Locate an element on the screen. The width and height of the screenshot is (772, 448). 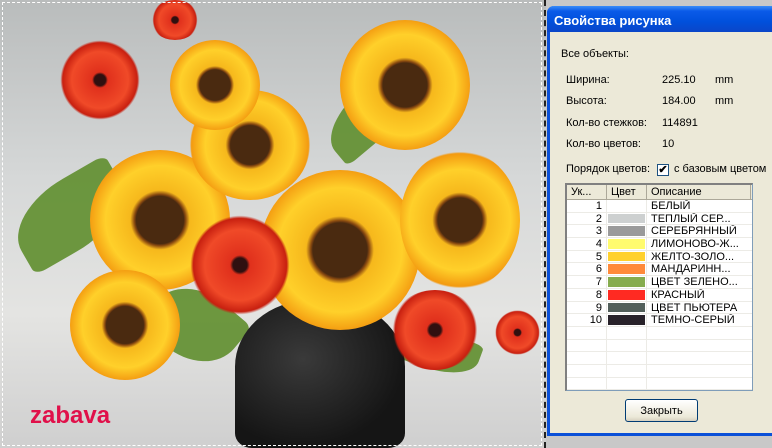
width-value: 225.10 is located at coordinates (679, 80).